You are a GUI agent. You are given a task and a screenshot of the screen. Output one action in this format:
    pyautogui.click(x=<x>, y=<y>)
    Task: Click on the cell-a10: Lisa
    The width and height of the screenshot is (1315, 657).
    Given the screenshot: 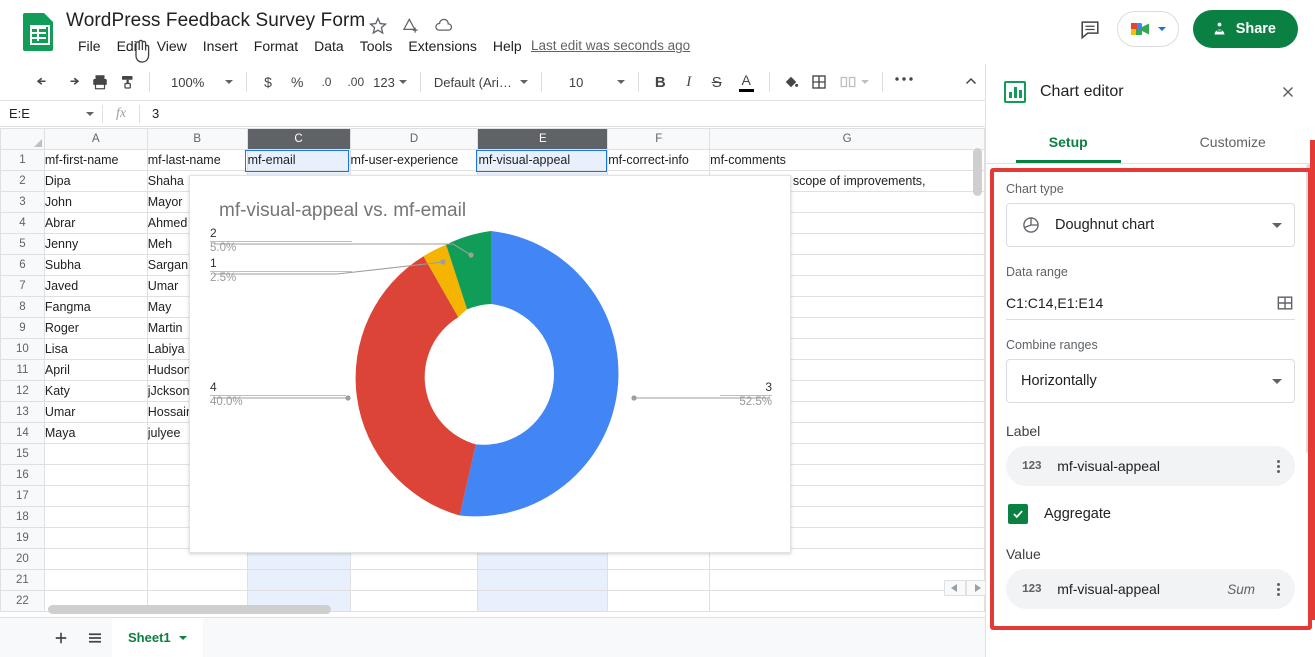 What is the action you would take?
    pyautogui.click(x=95, y=349)
    